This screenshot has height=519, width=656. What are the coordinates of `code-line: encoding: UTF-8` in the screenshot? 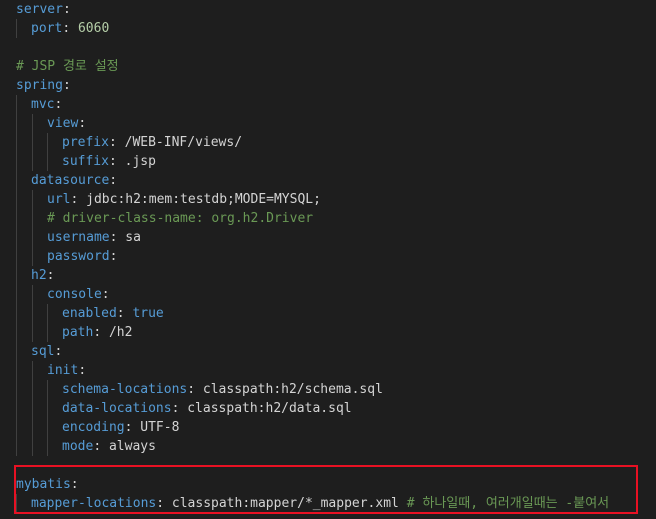 It's located at (120, 427).